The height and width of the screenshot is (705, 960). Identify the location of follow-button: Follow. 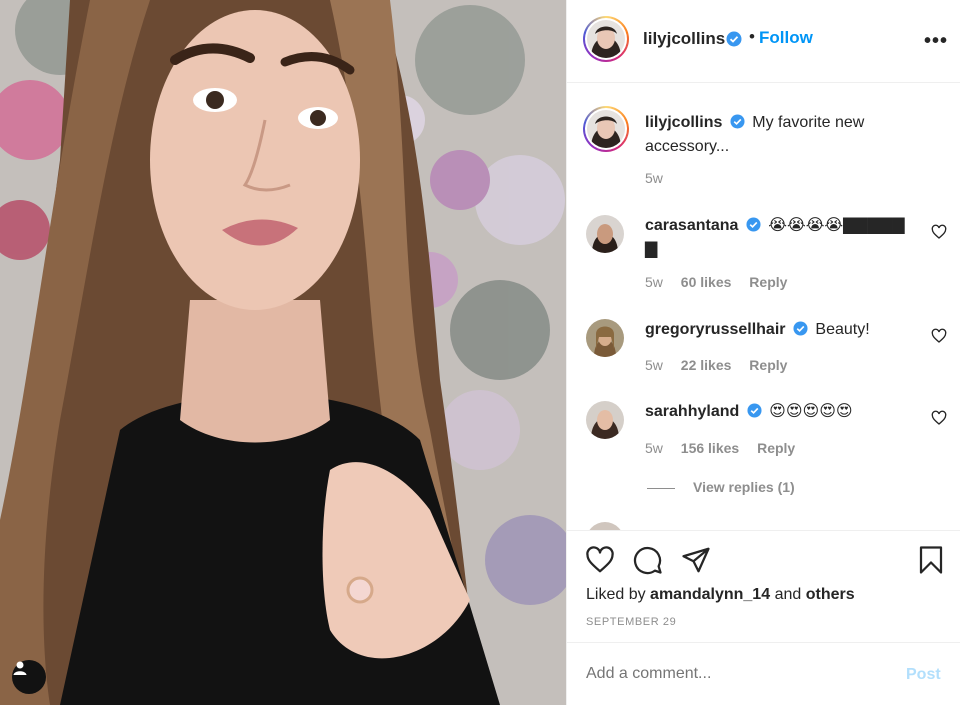
(786, 38).